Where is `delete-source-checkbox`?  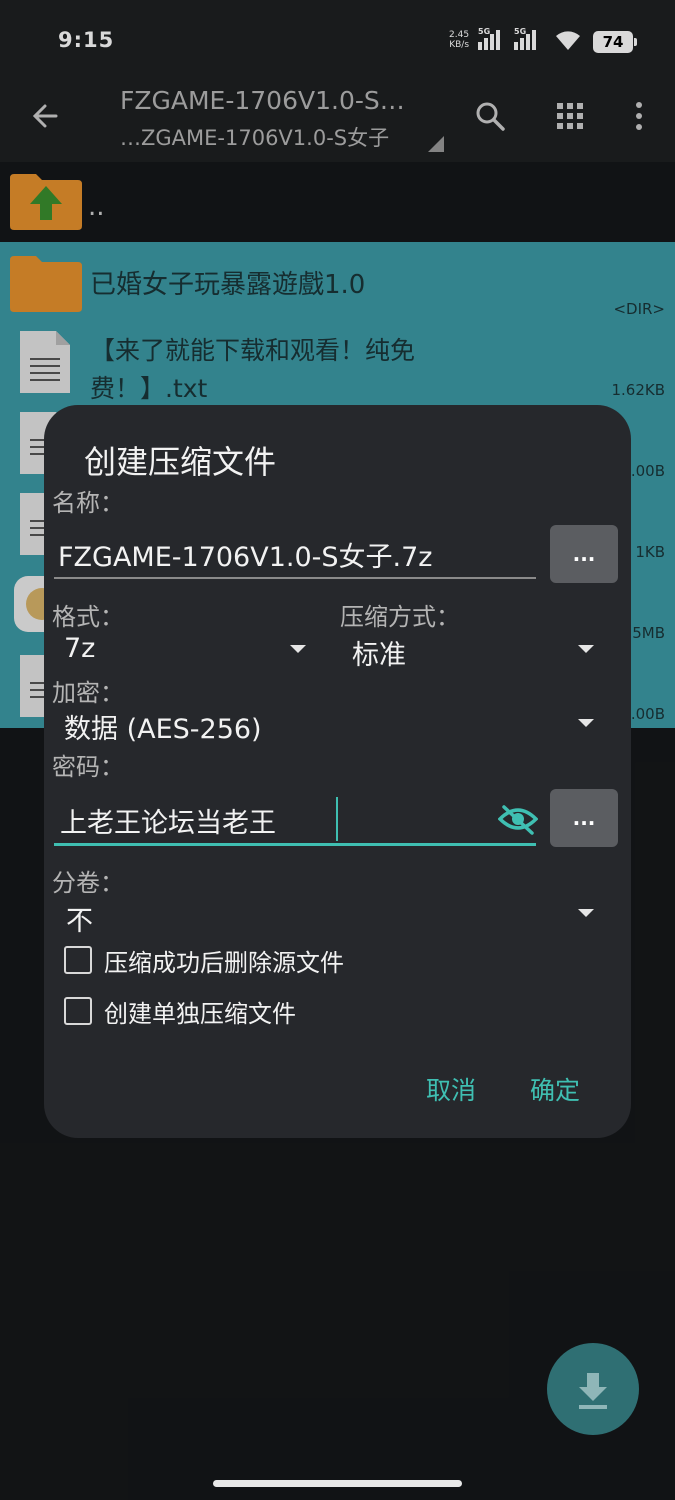 delete-source-checkbox is located at coordinates (78, 960).